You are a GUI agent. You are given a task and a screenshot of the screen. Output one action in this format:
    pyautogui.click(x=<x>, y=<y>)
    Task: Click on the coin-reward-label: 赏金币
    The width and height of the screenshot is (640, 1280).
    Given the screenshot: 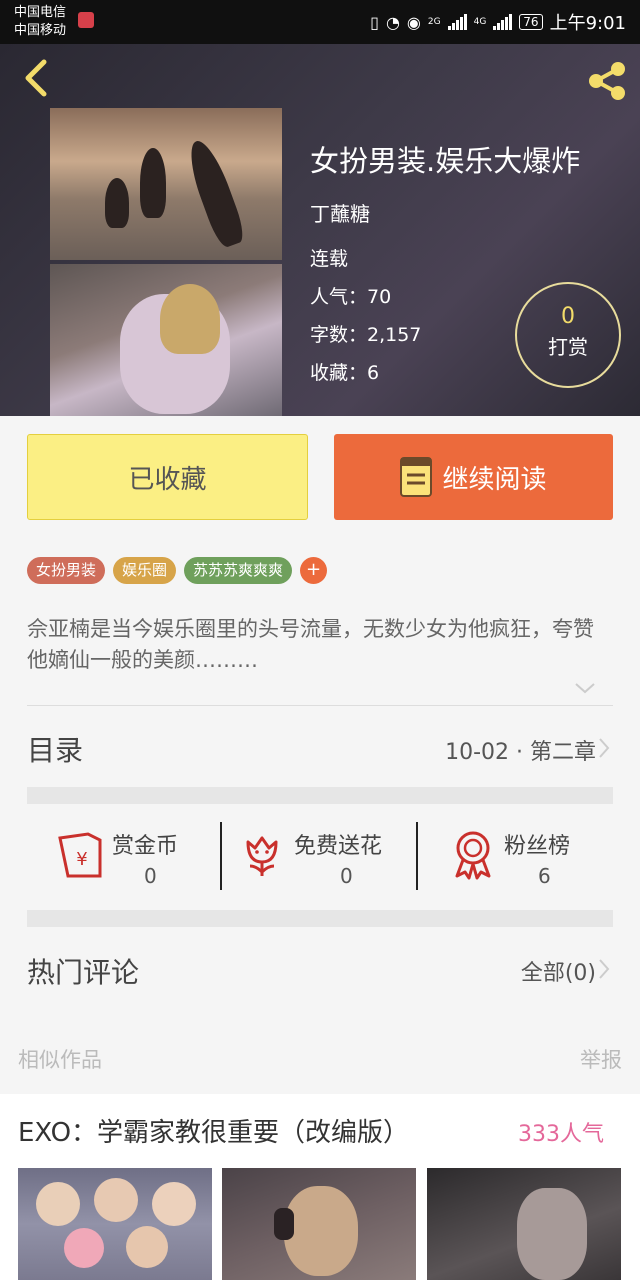 What is the action you would take?
    pyautogui.click(x=145, y=846)
    